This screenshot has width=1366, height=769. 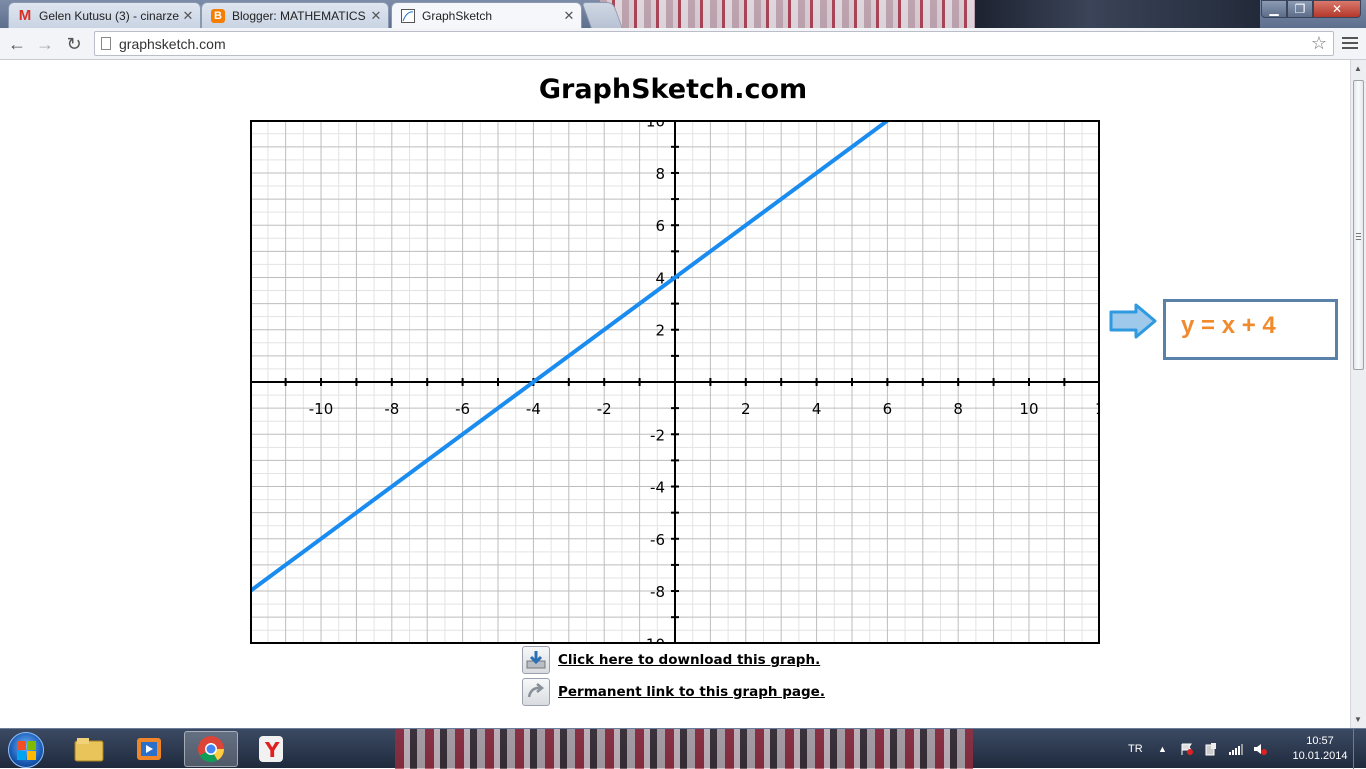 I want to click on scroll-down-icon: ▼, so click(x=1358, y=719).